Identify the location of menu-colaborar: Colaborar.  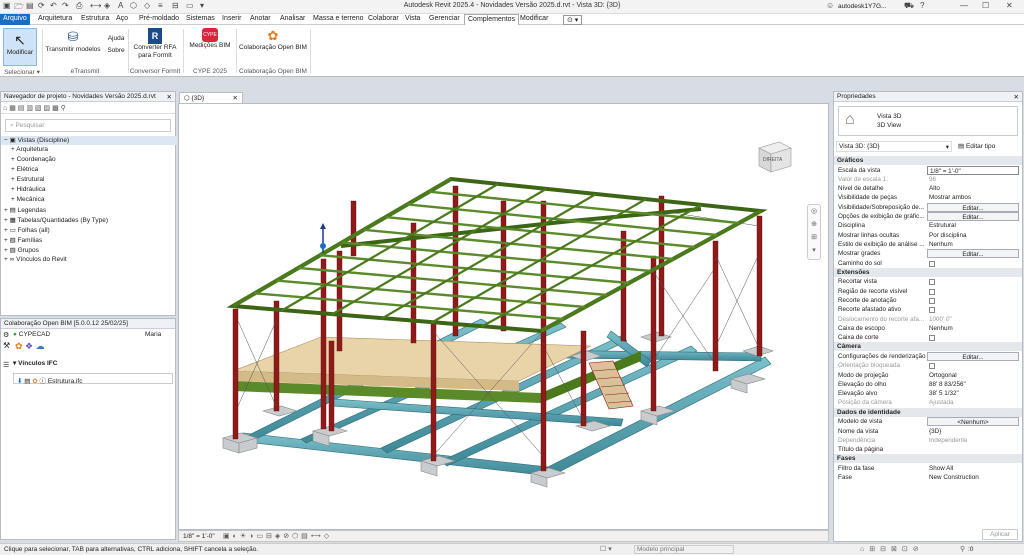
(383, 18).